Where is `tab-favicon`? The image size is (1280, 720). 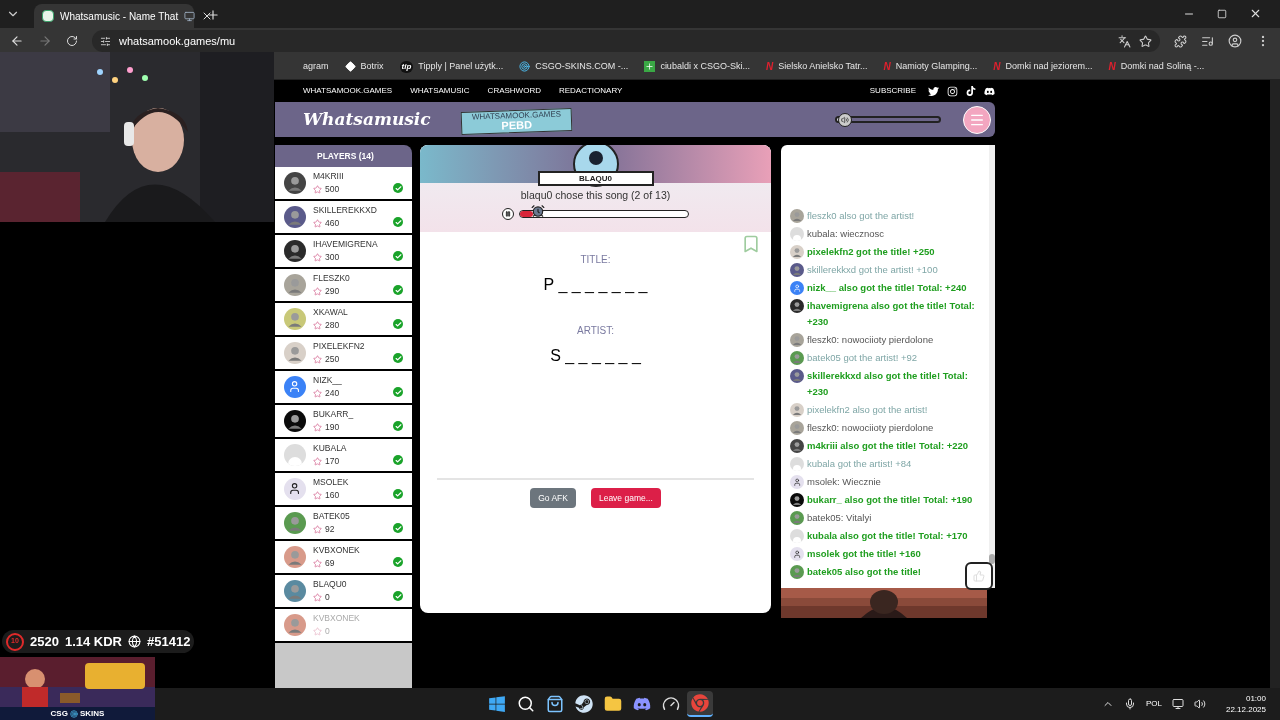
tab-favicon is located at coordinates (48, 16).